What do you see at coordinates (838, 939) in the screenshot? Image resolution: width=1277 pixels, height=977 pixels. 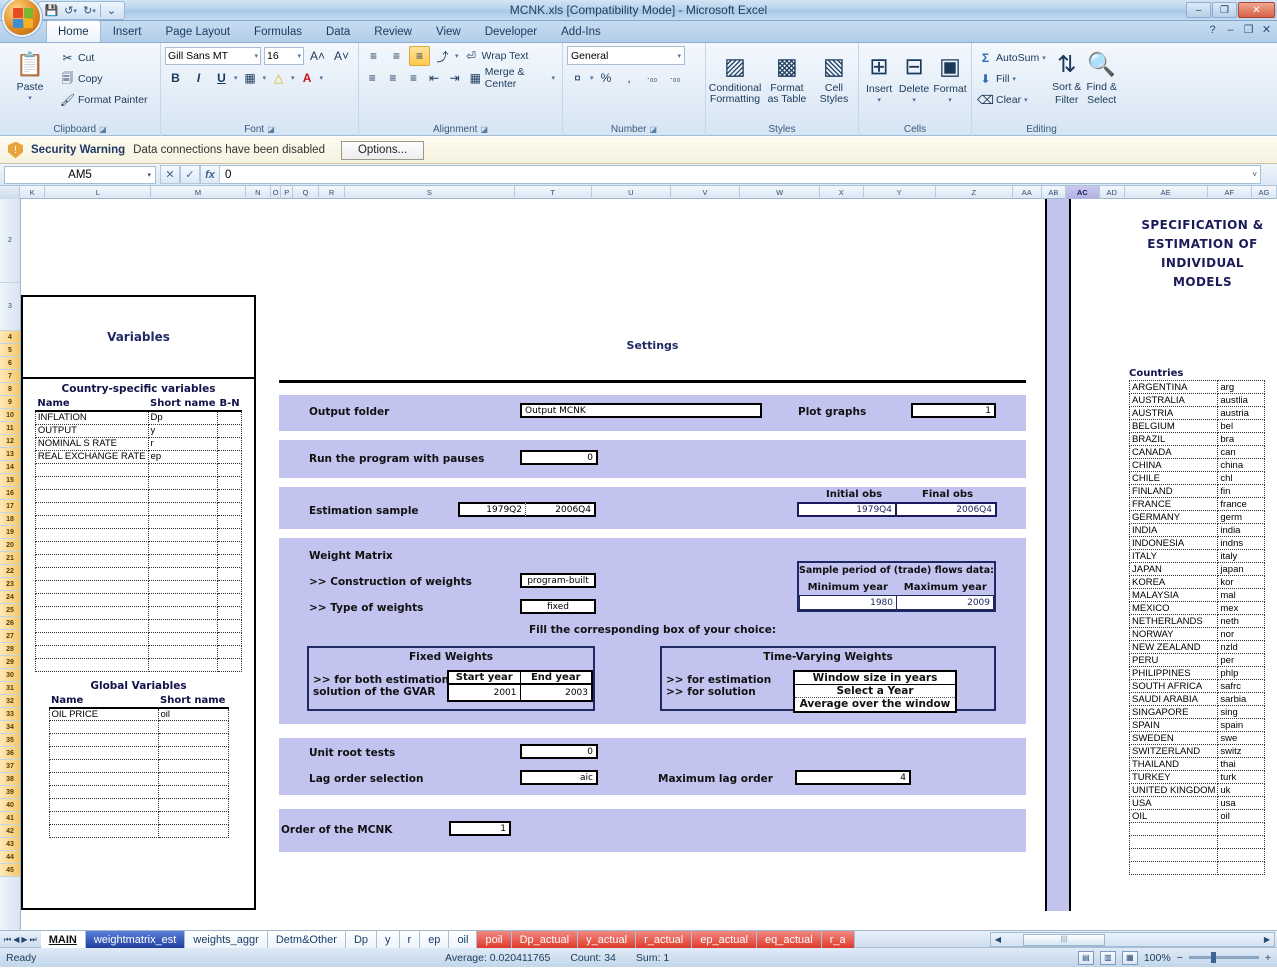 I see `sheet-tab-r-a: r_a` at bounding box center [838, 939].